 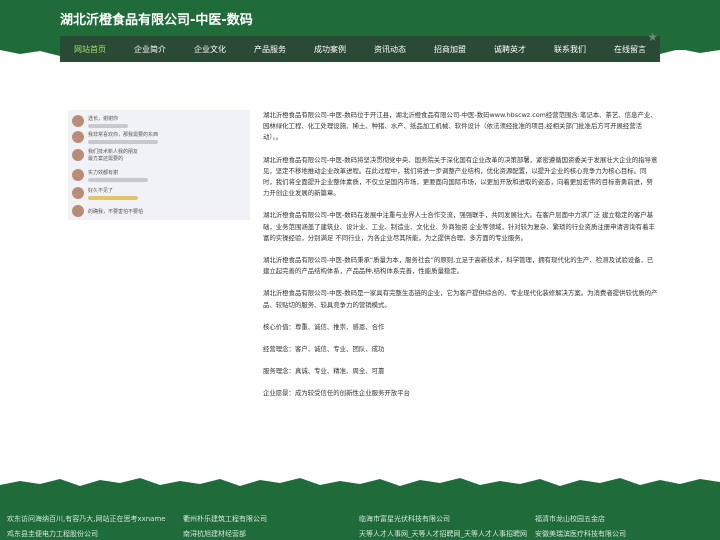 What do you see at coordinates (570, 49) in the screenshot?
I see `nav-item-contact: 联系我们` at bounding box center [570, 49].